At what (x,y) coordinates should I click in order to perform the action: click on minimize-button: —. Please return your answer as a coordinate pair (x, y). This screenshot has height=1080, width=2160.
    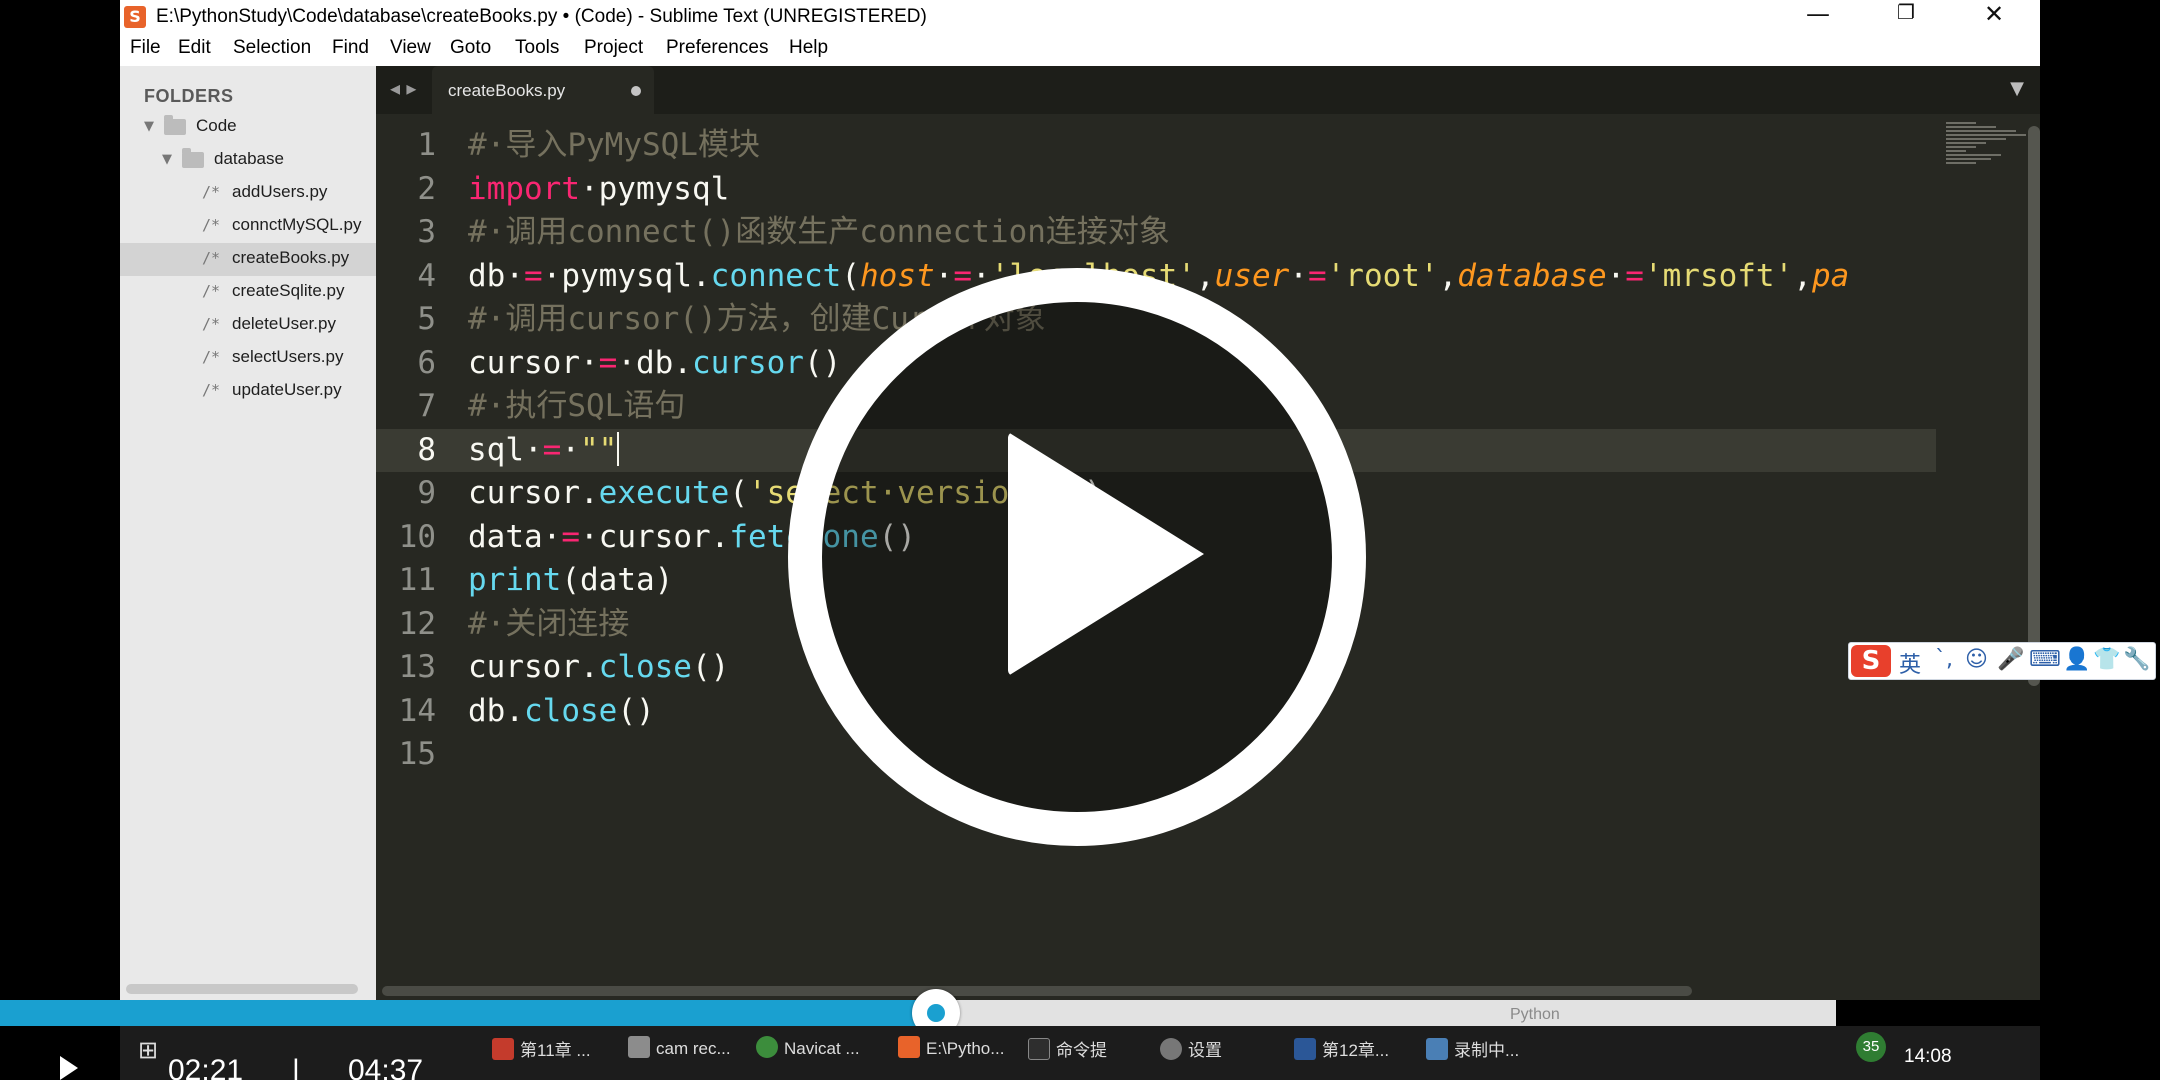
    Looking at the image, I should click on (1818, 17).